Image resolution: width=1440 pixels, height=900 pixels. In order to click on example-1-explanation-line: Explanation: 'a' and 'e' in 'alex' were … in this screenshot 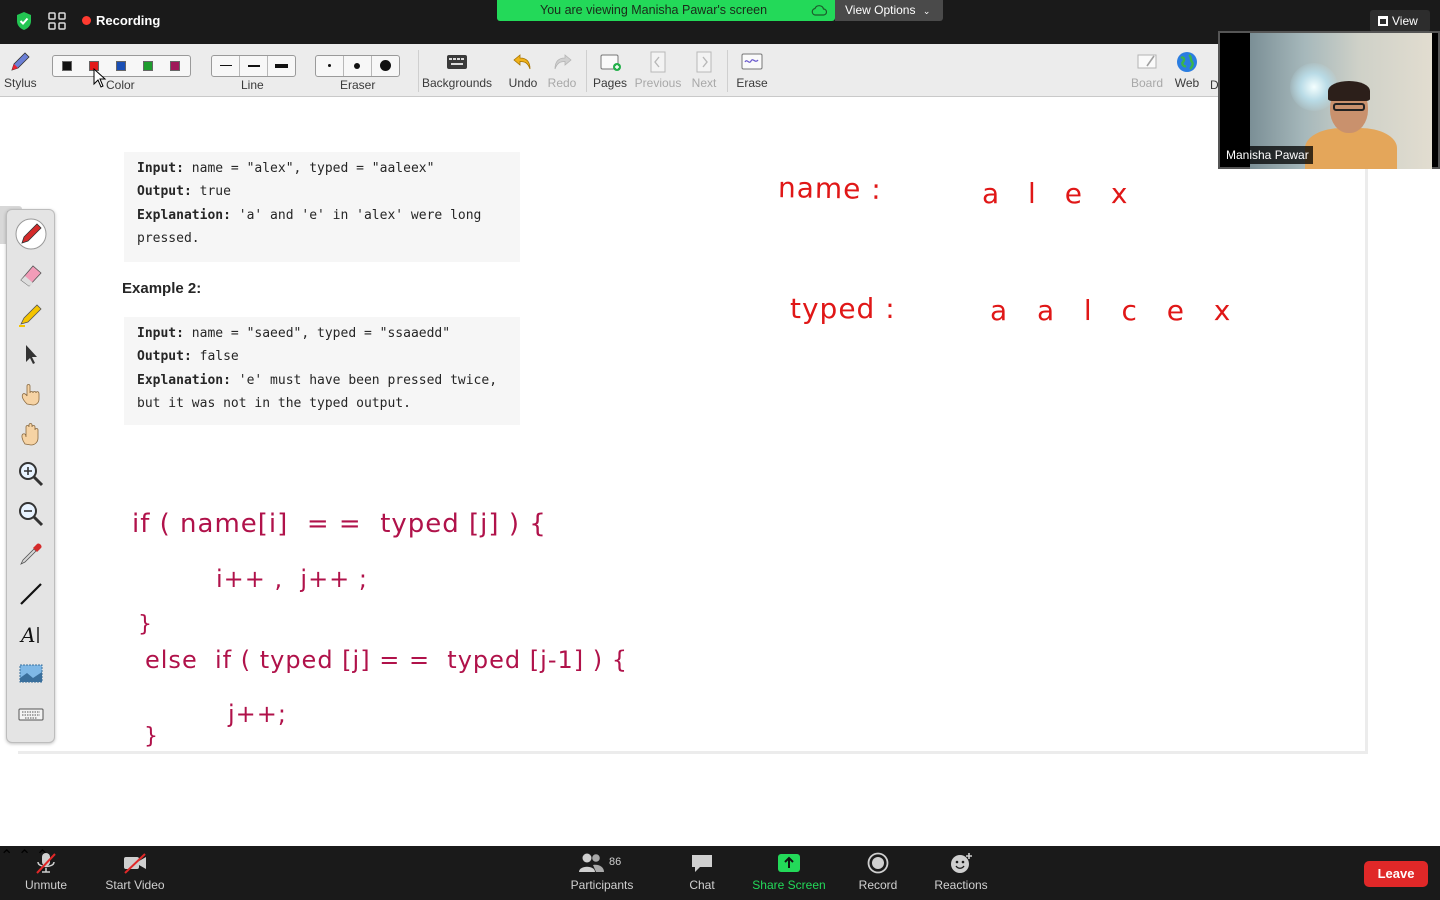, I will do `click(322, 215)`.